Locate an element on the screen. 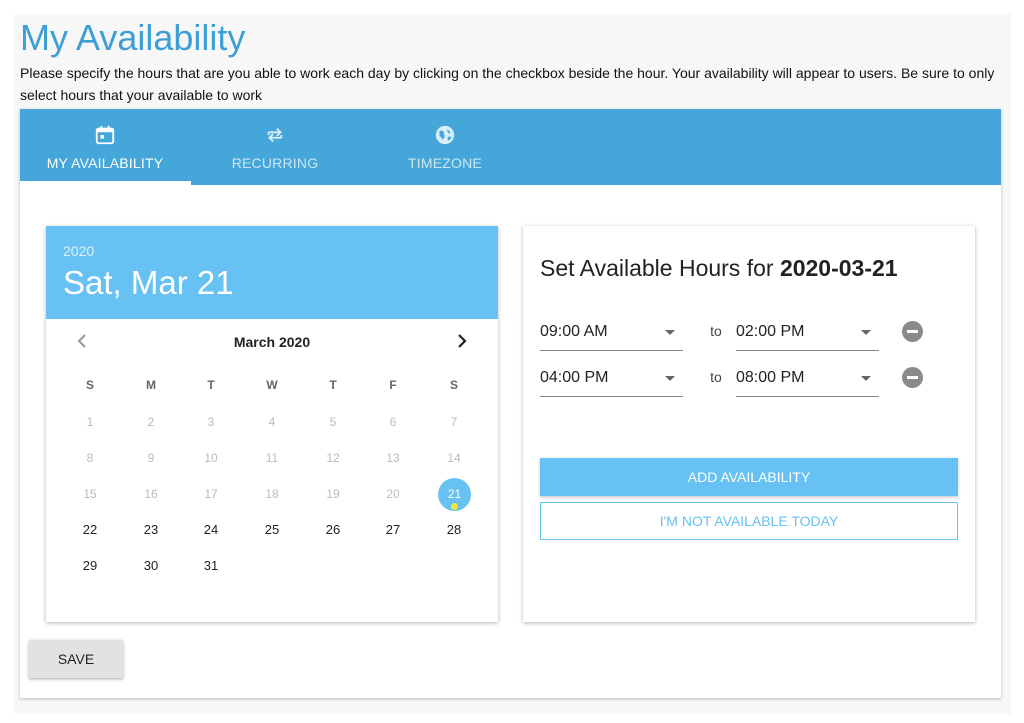 The image size is (1024, 723). availability-dot is located at coordinates (454, 506).